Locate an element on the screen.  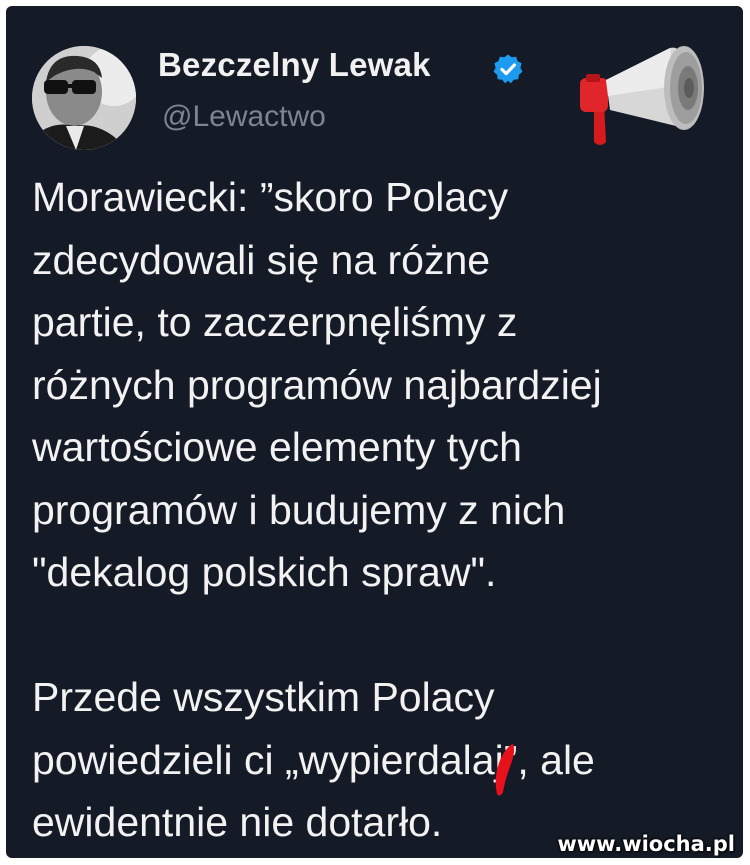
tweet-text-line: programów i budujemy z nich is located at coordinates (299, 509).